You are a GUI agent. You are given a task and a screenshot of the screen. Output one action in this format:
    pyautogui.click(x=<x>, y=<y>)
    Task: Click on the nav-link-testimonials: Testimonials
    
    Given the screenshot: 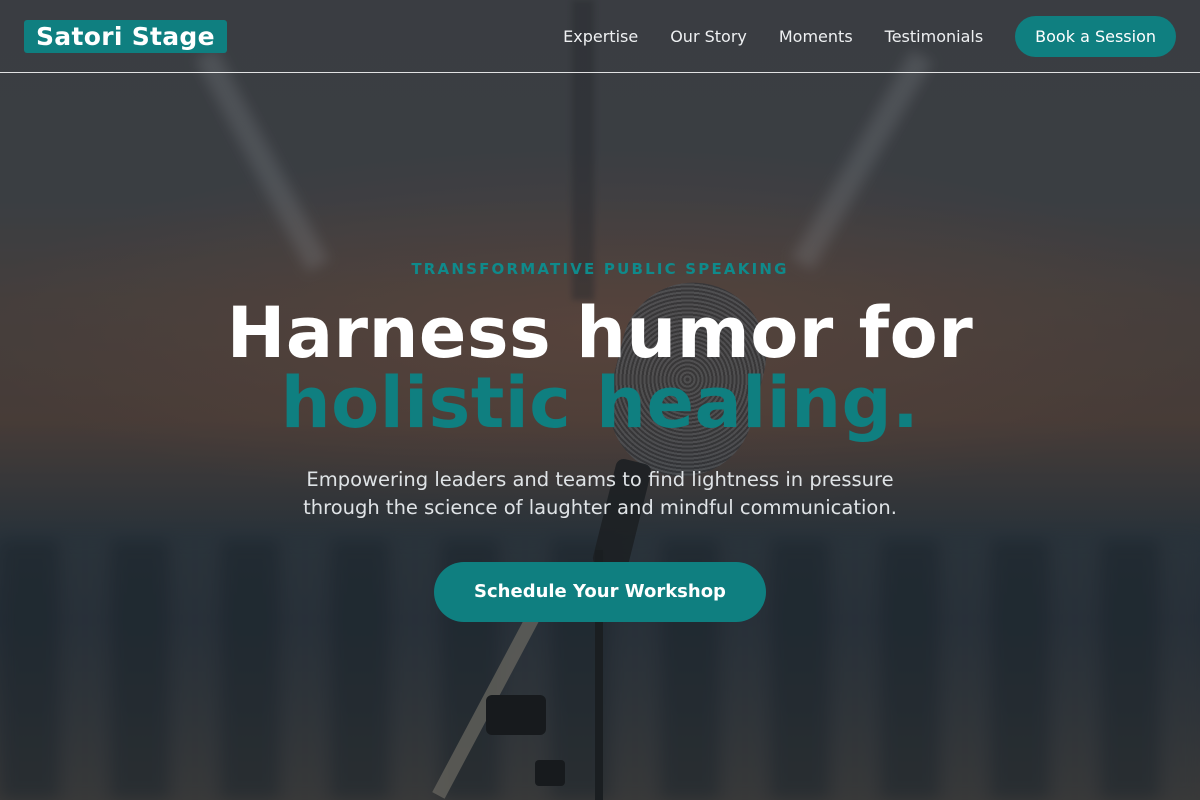 What is the action you would take?
    pyautogui.click(x=934, y=36)
    